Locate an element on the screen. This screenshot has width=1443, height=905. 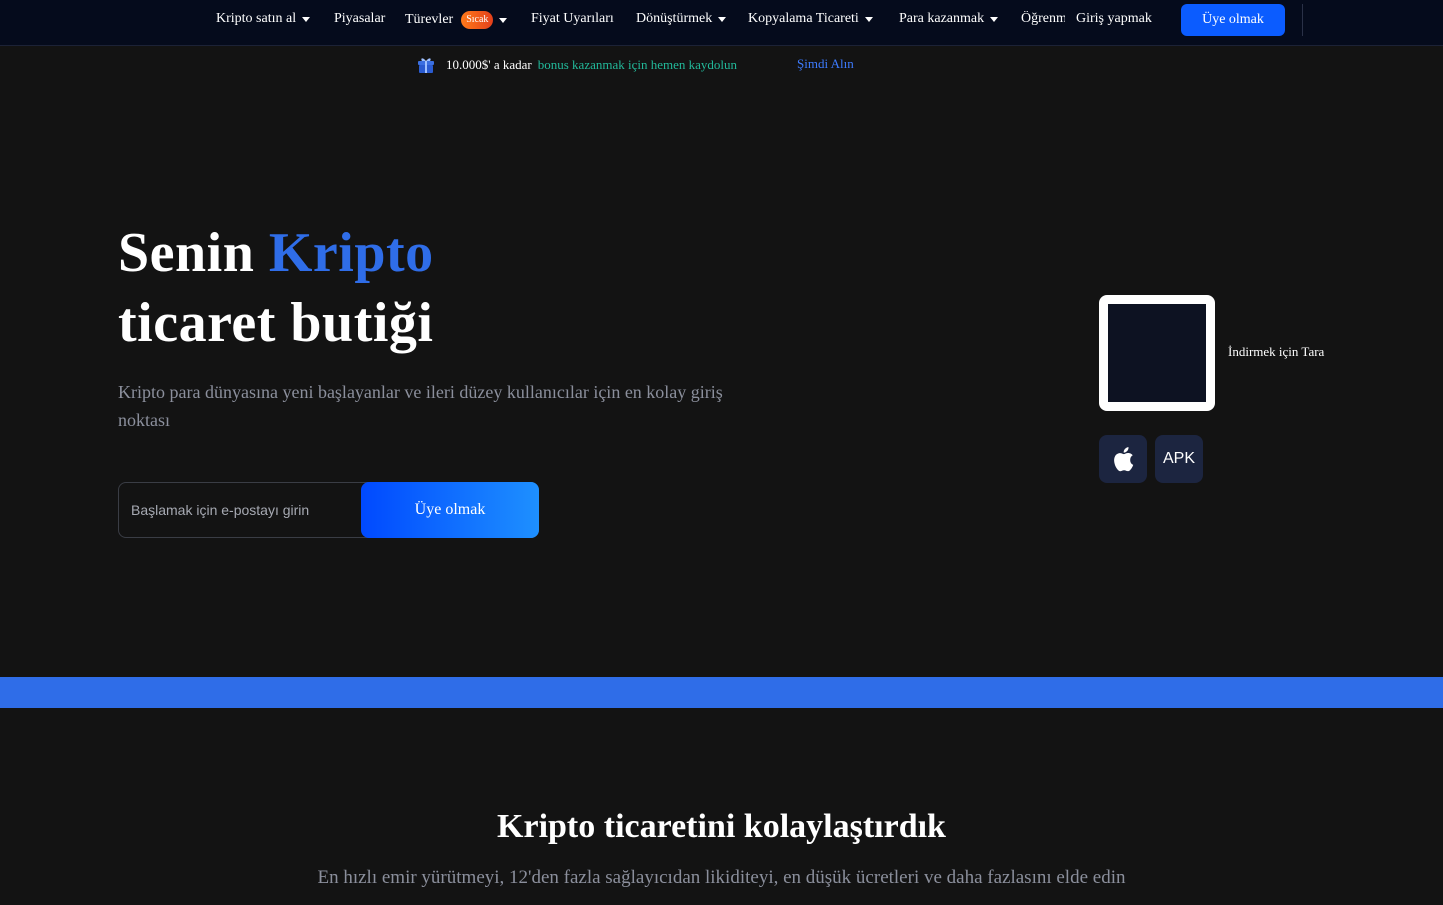
nav-markets: Piyasalar is located at coordinates (359, 19).